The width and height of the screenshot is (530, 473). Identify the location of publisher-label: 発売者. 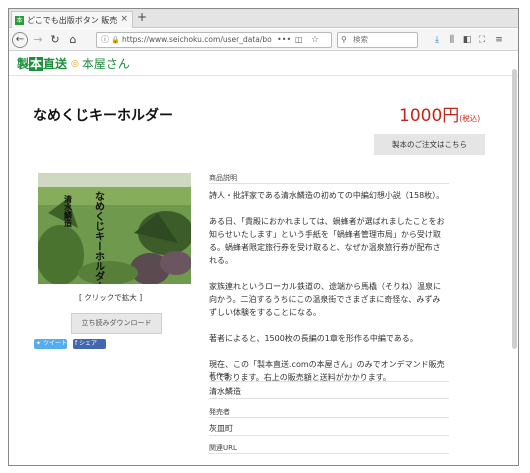
(219, 412).